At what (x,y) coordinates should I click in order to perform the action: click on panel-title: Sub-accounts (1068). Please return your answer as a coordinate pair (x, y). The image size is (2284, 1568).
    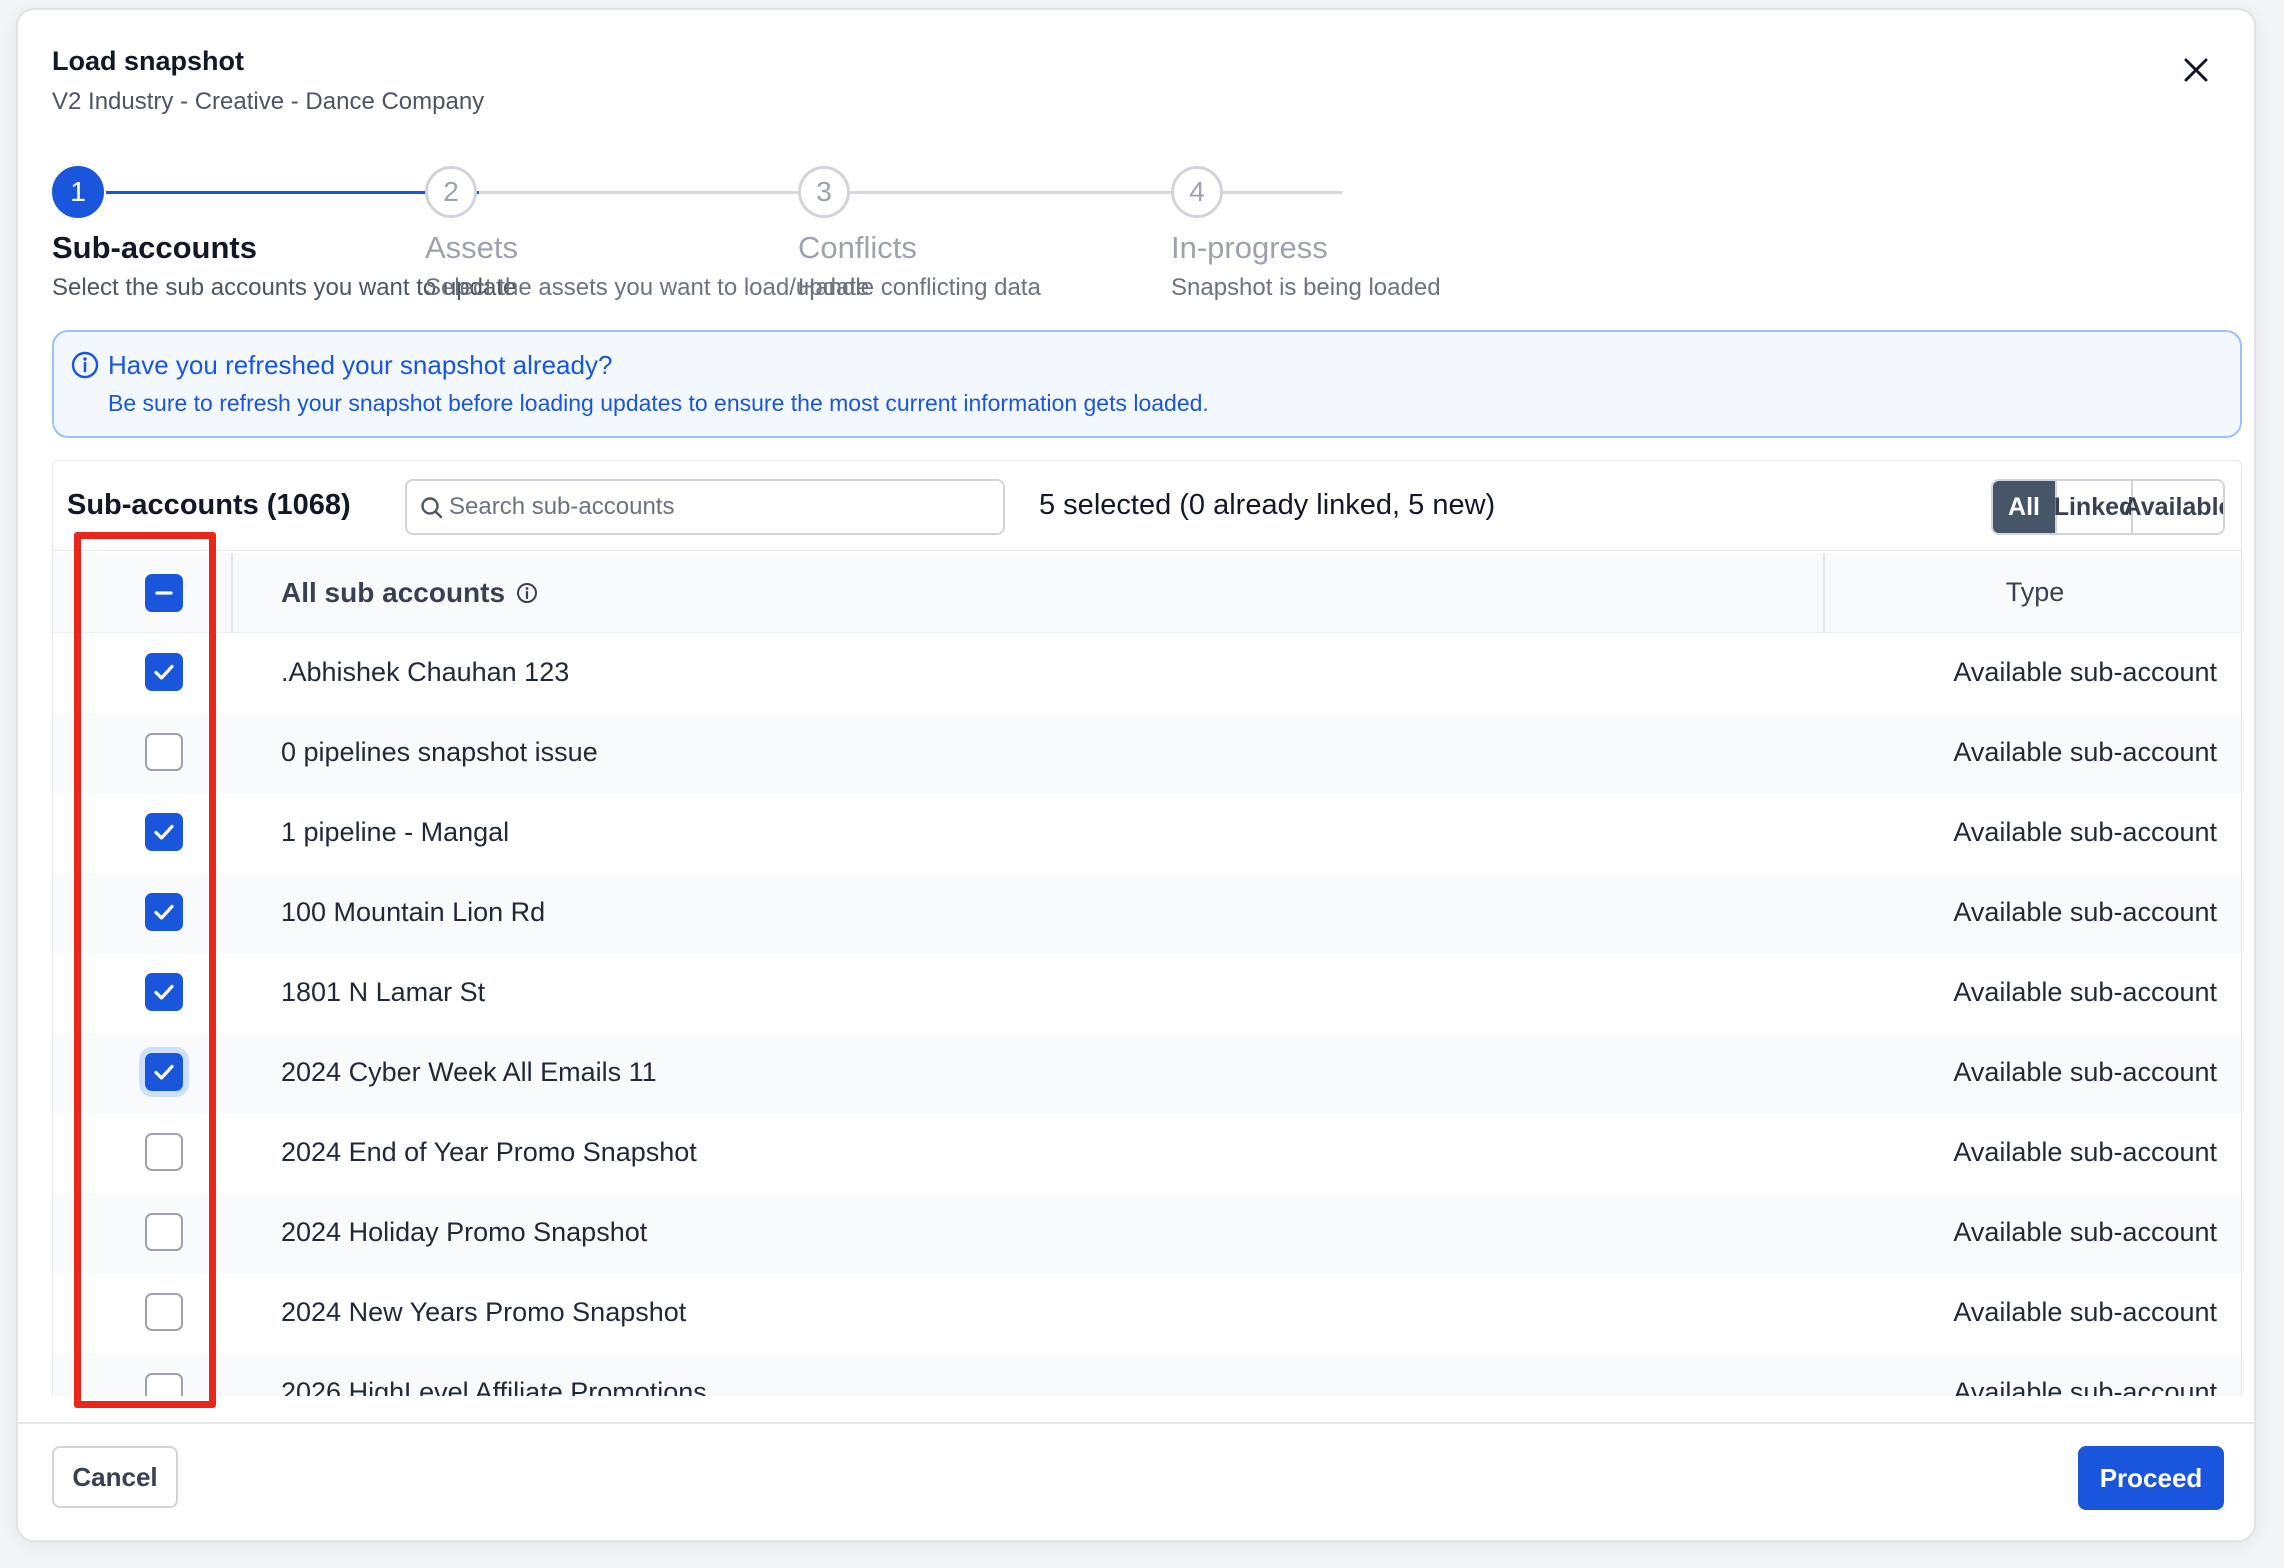
    Looking at the image, I should click on (209, 505).